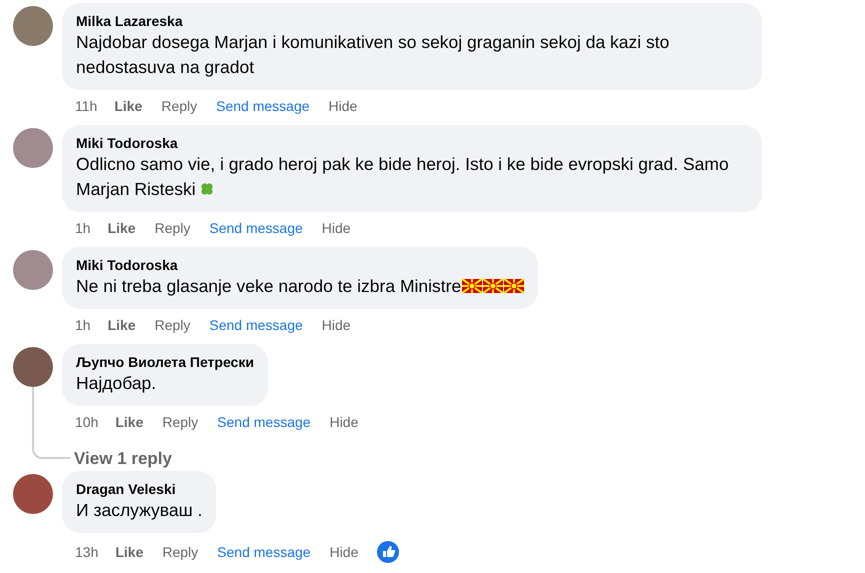  What do you see at coordinates (403, 177) in the screenshot?
I see `comment-text: Odlicno samo vie, i grado heroj pak ke bide heroj. Isto i ke bide evropski grad. Samo Marjan Risteski` at bounding box center [403, 177].